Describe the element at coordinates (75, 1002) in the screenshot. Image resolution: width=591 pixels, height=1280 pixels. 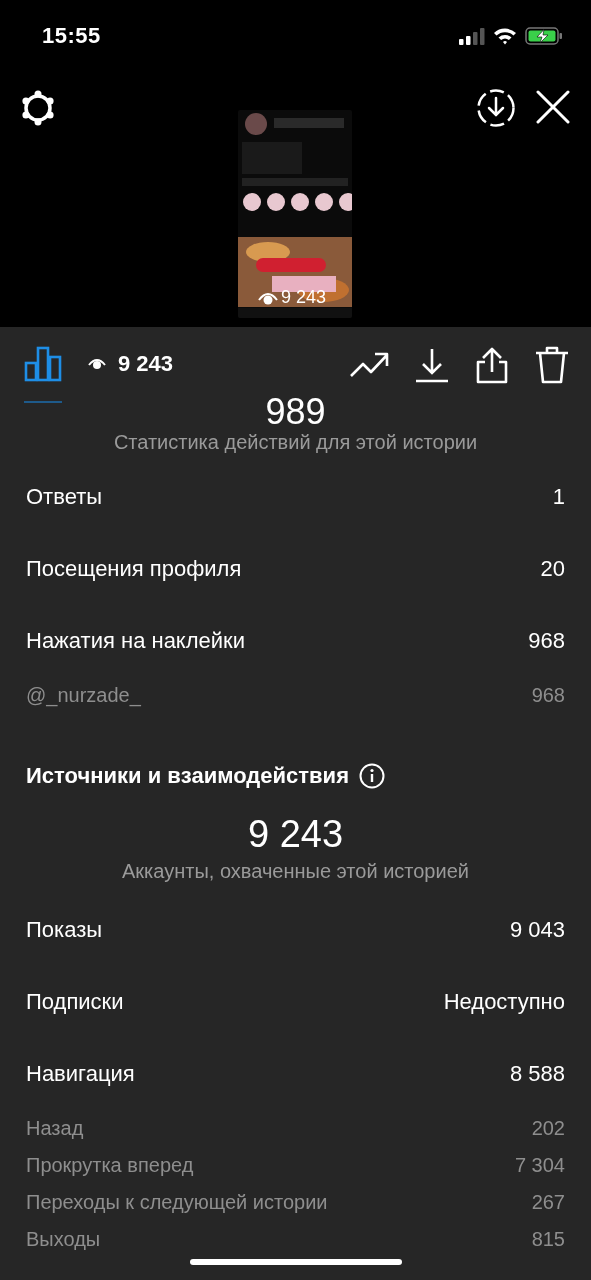
I see `metric-label: Подписки` at that location.